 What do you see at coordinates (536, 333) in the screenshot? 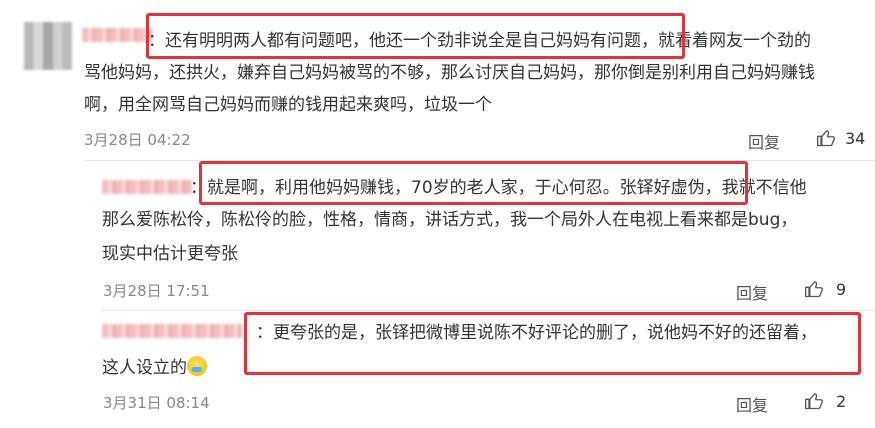
I see `comment-text-line: ：更夸张的是，张铎把微博里说陈不好评论的删了，说他妈不好的还留着，` at bounding box center [536, 333].